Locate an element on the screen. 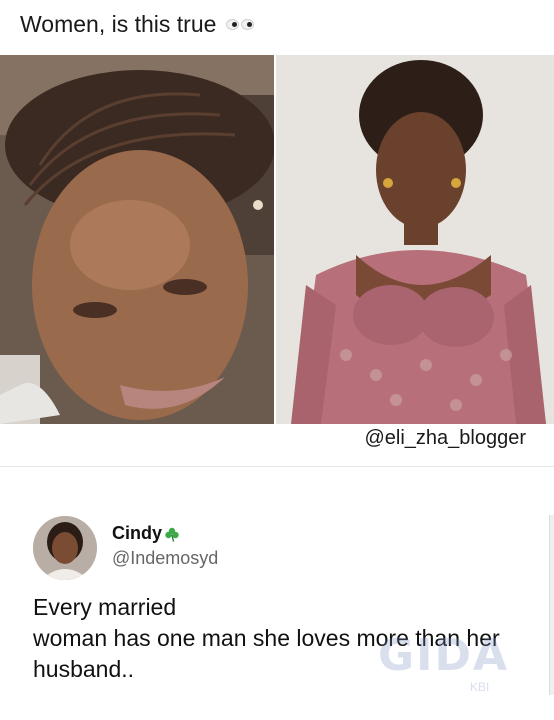  tweet-line: Every married is located at coordinates (105, 607).